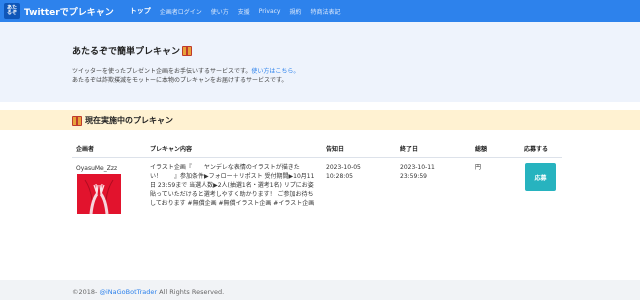 The width and height of the screenshot is (640, 300). I want to click on announce-date: 2023-10-05 10:28:05, so click(343, 172).